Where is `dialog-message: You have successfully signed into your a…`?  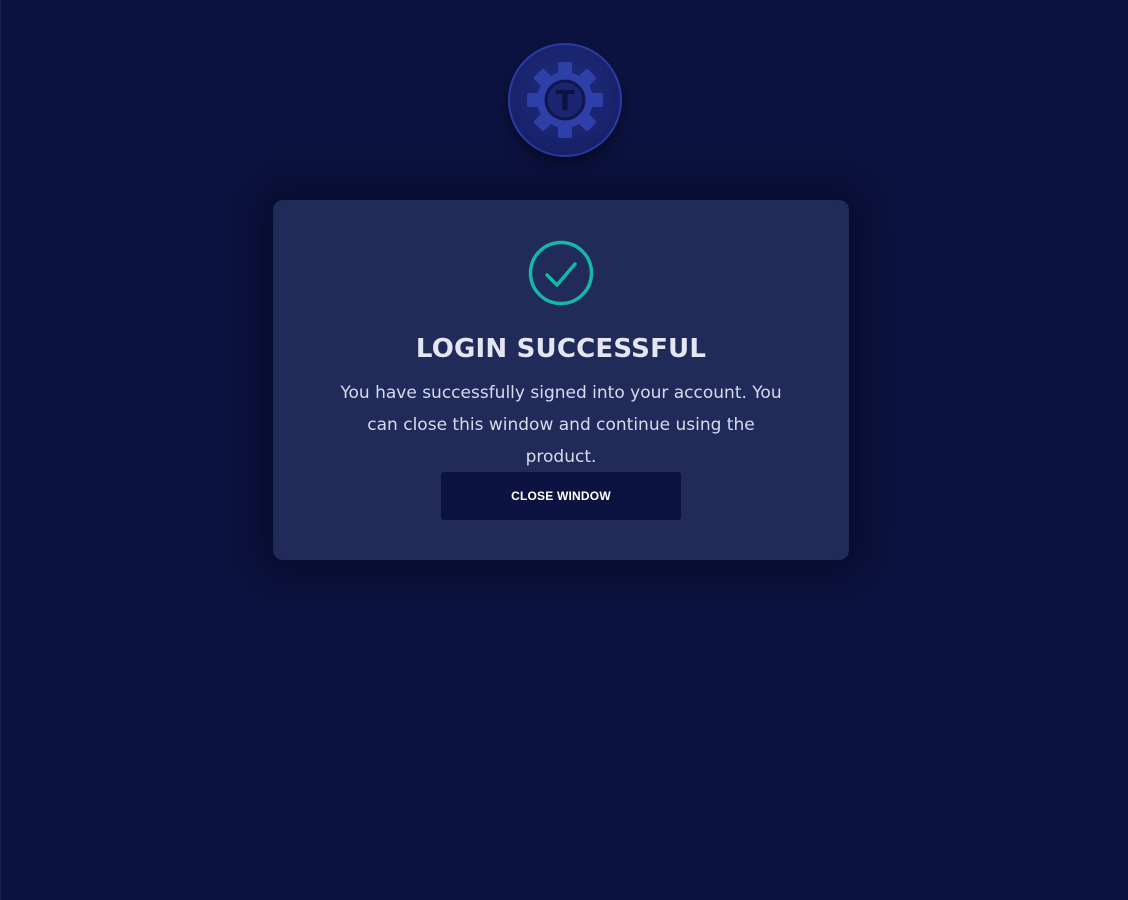
dialog-message: You have successfully signed into your a… is located at coordinates (561, 425).